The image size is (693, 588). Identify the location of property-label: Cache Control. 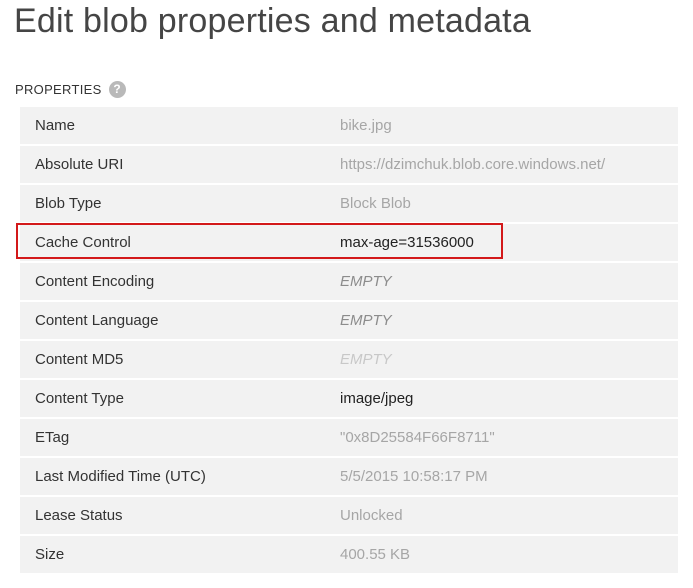
(83, 242).